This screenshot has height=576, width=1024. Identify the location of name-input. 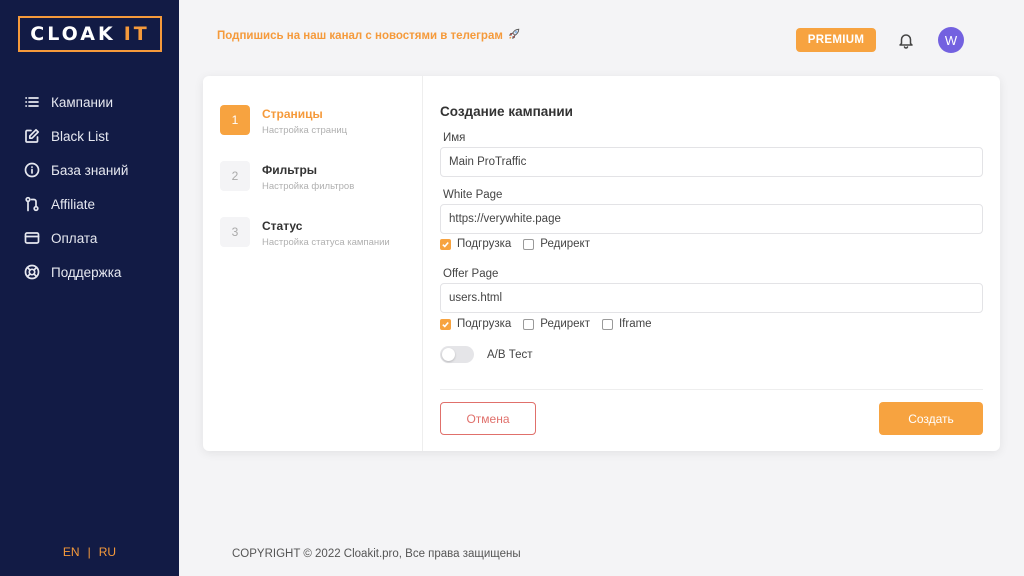
(711, 162).